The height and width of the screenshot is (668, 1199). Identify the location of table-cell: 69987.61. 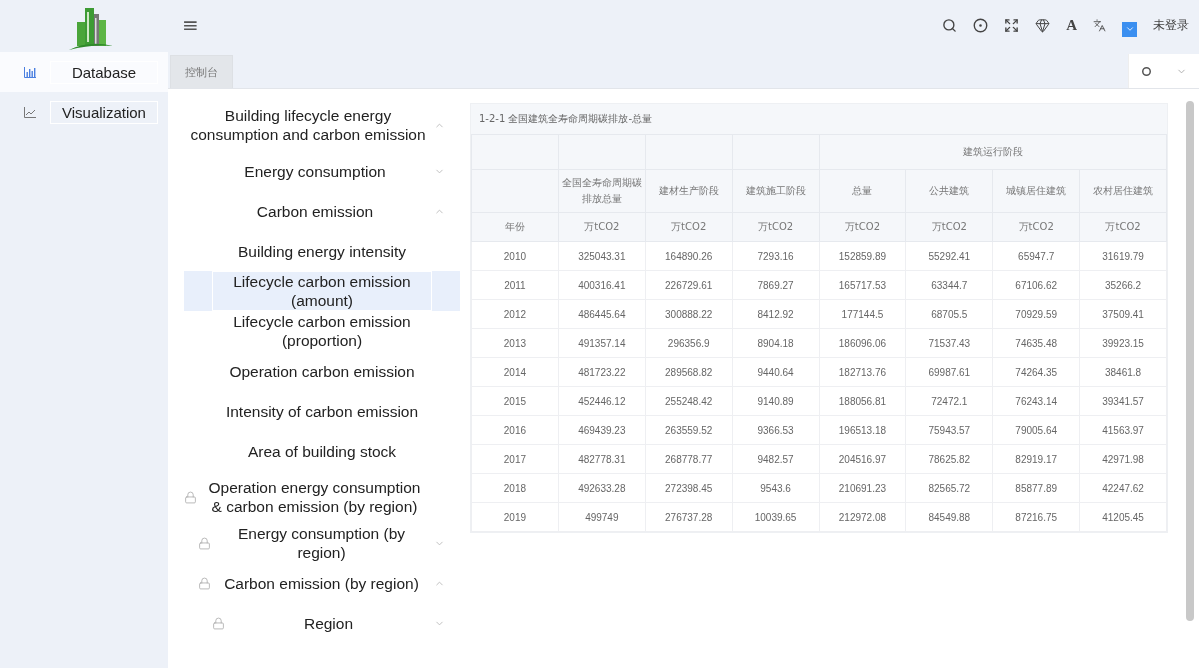
(949, 372).